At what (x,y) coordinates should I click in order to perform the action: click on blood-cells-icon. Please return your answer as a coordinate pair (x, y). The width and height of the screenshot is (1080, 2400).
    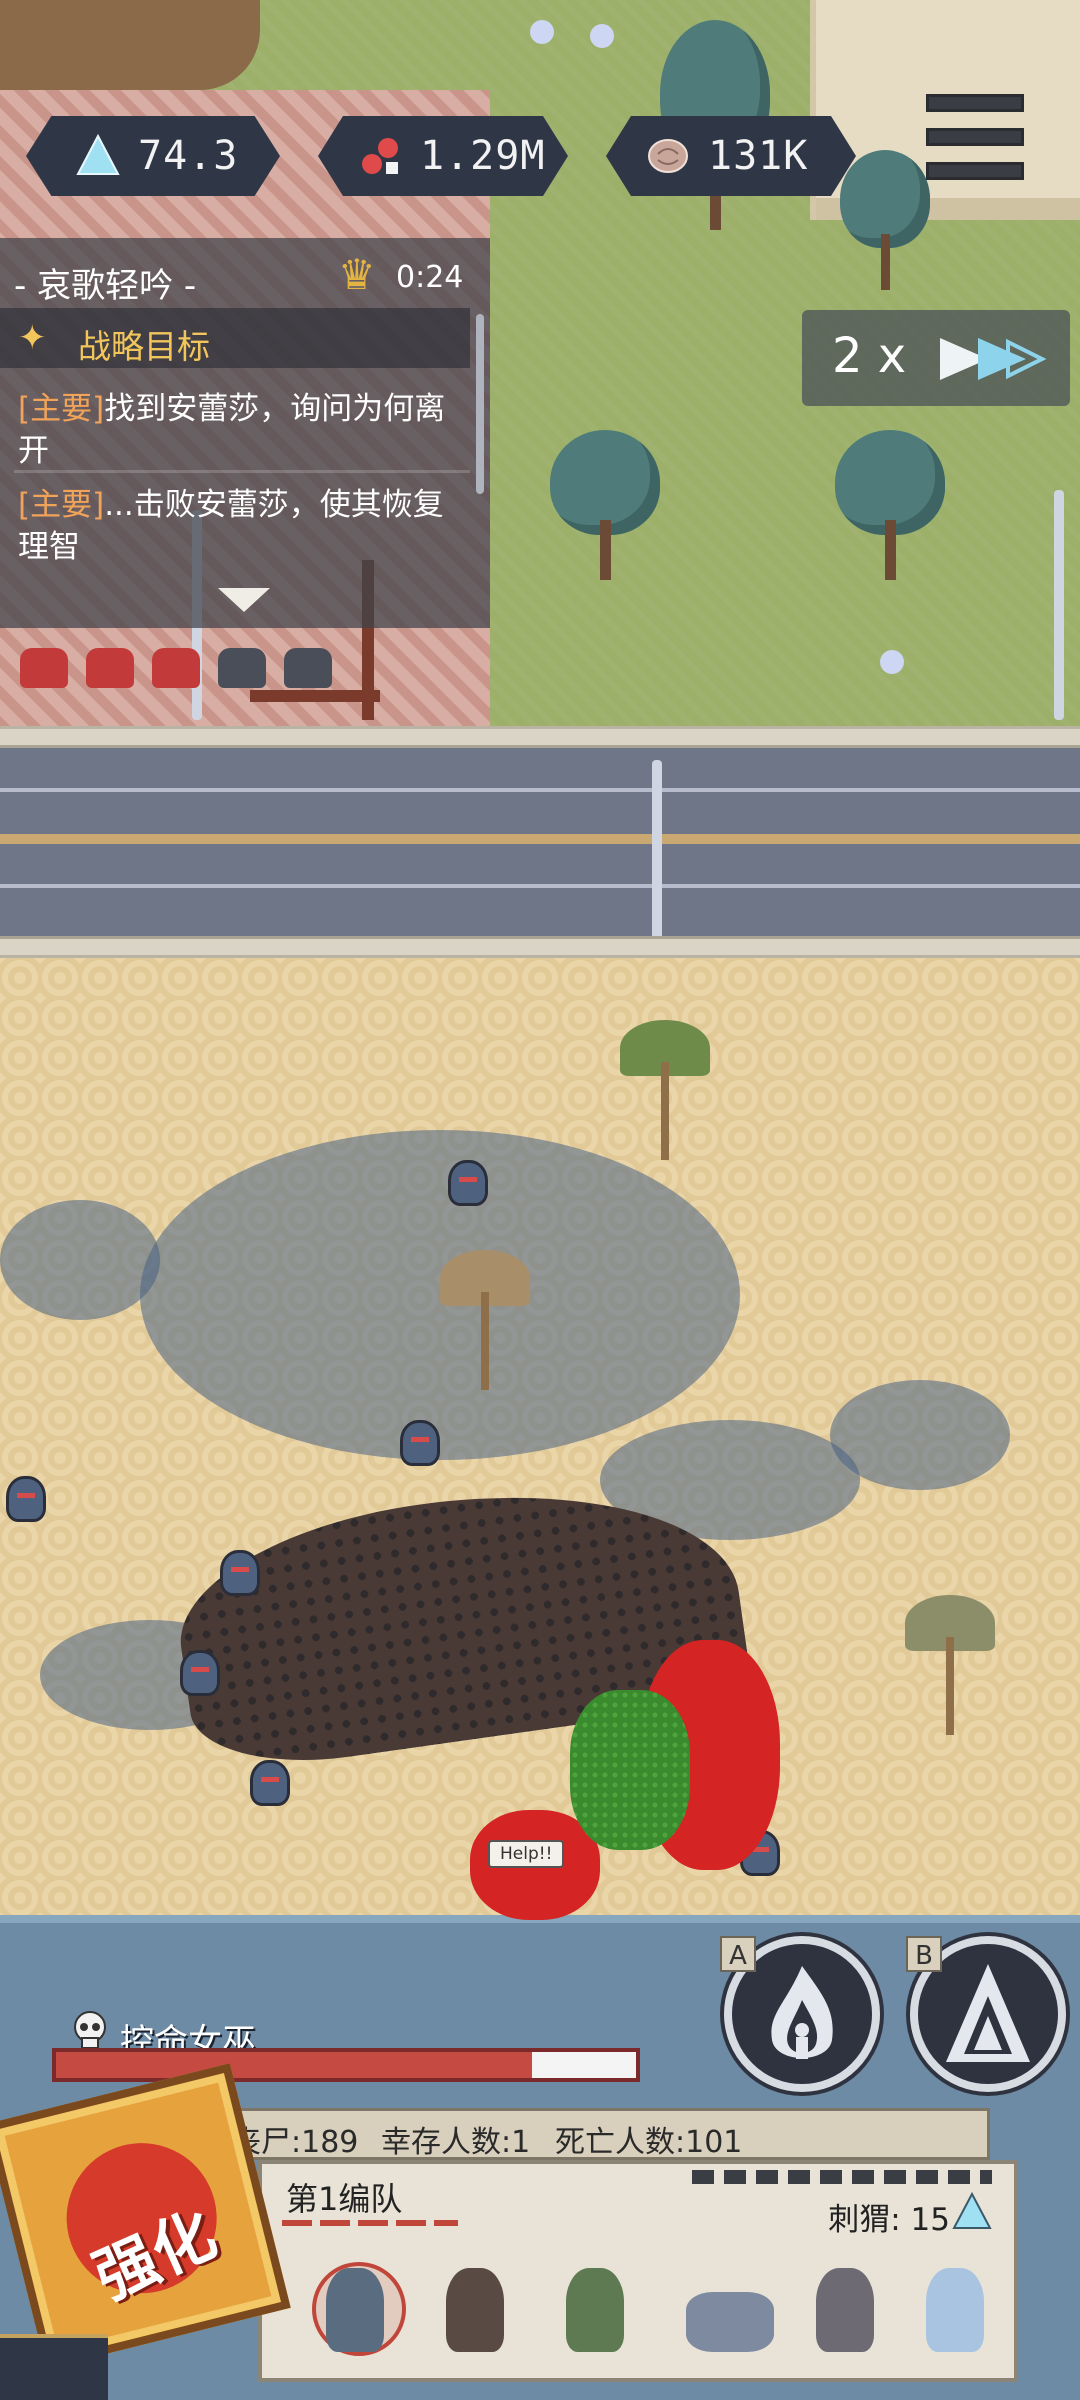
    Looking at the image, I should click on (380, 156).